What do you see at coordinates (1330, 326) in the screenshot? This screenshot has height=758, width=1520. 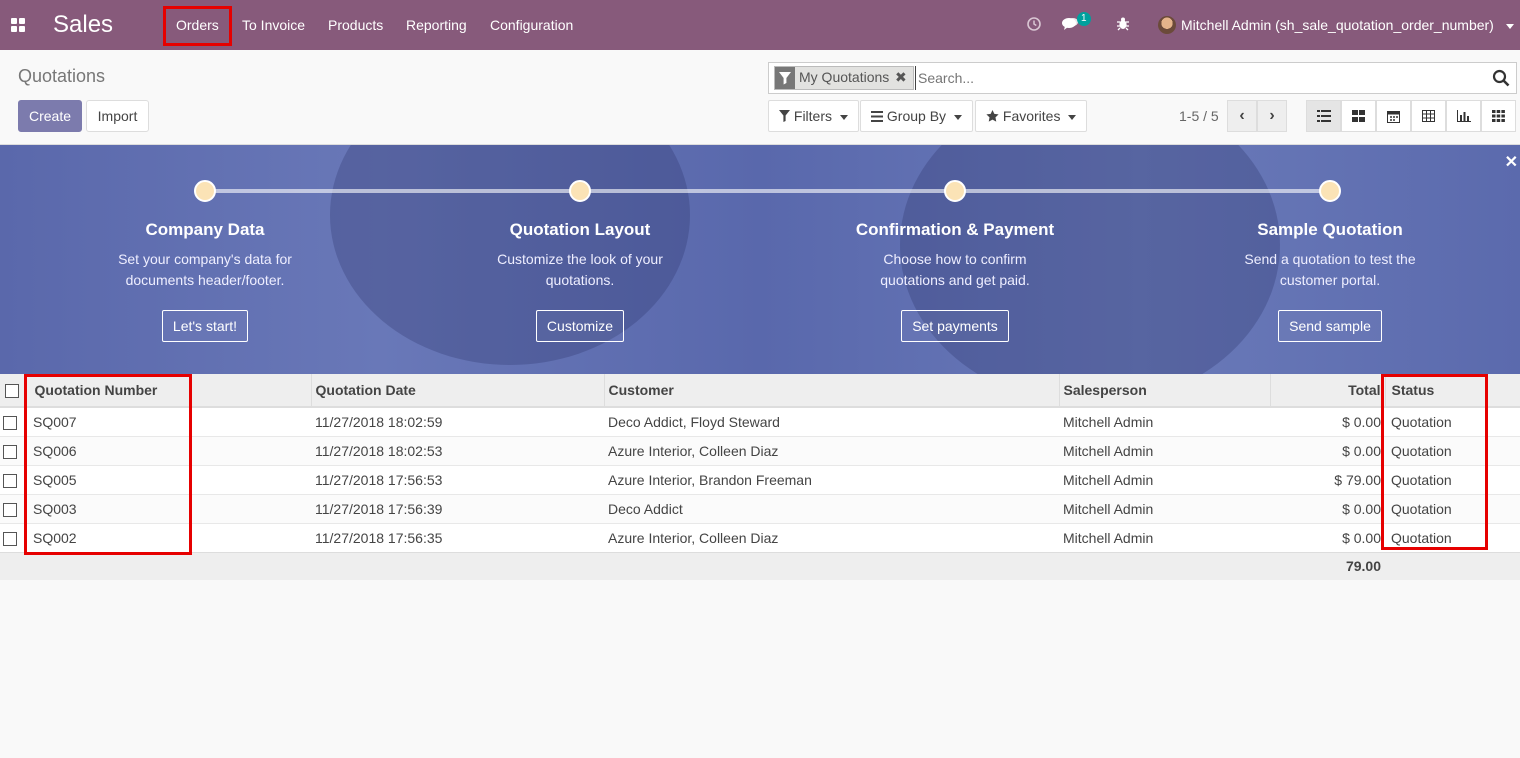 I see `send-sample-button: Send sample` at bounding box center [1330, 326].